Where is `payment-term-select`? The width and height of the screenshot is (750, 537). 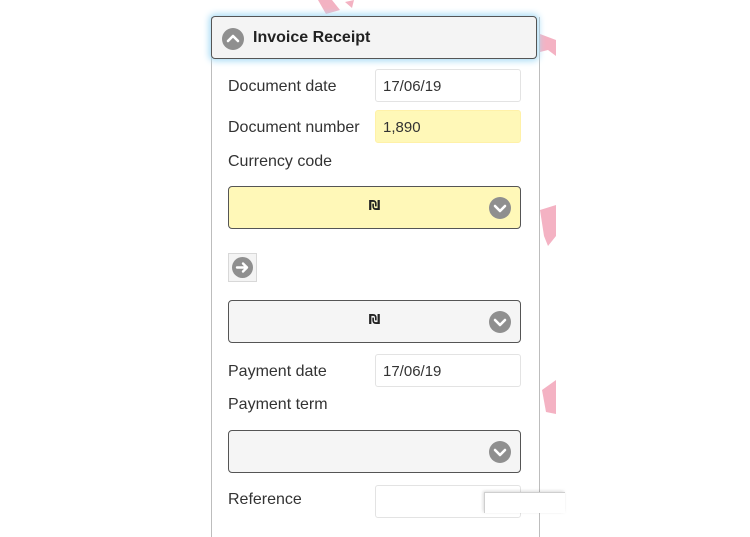 payment-term-select is located at coordinates (374, 451).